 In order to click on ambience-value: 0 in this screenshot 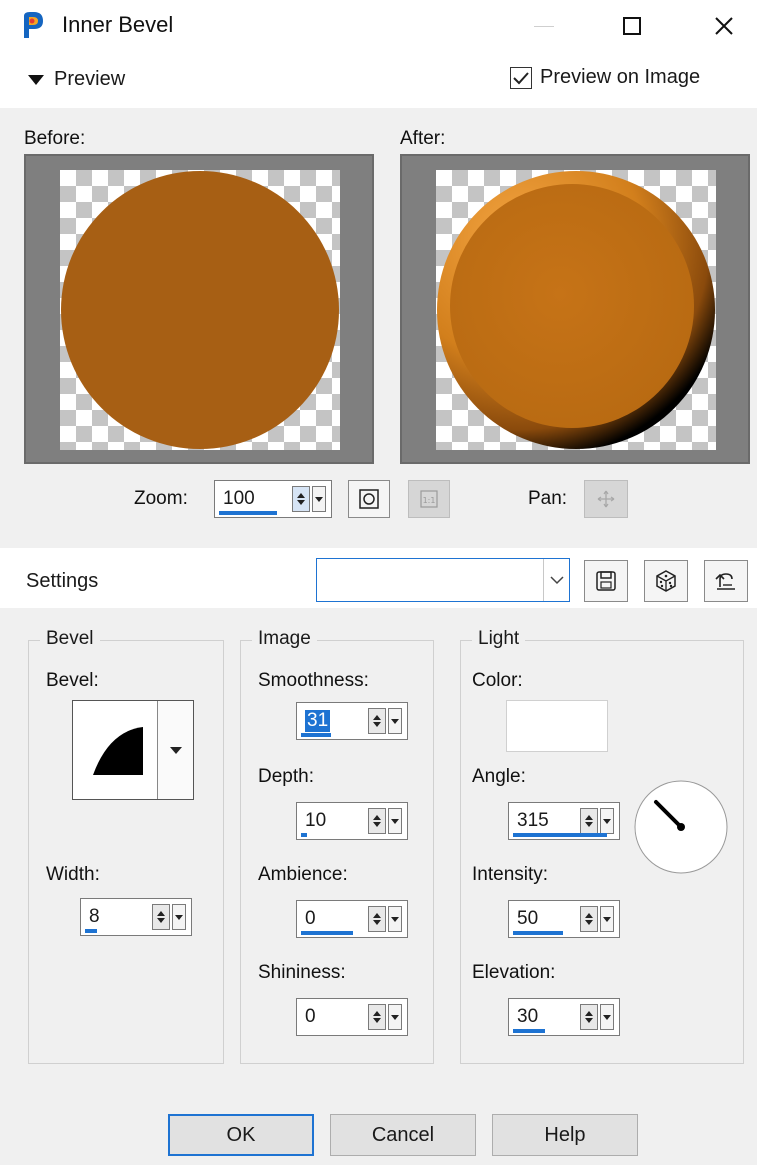, I will do `click(310, 918)`.